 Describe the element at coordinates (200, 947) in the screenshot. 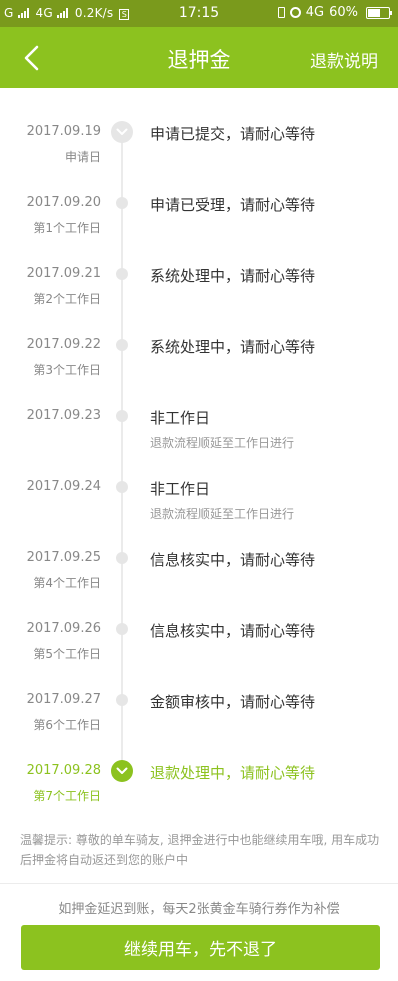

I see `continue-riding-button: 继续用车，先不退了` at that location.